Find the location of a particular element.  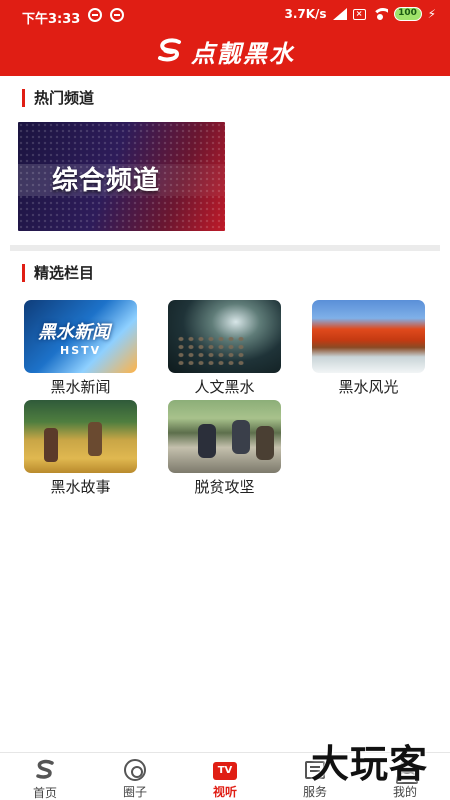

featured-header: 精选栏目 is located at coordinates (58, 272).